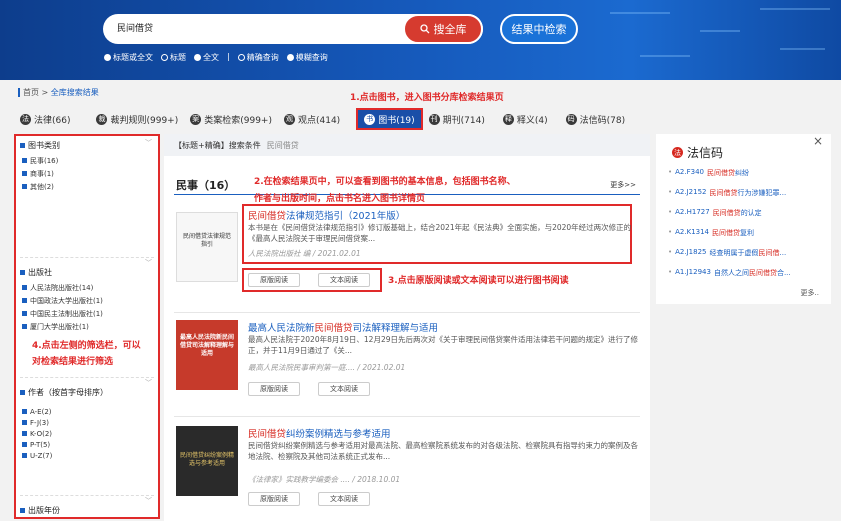  Describe the element at coordinates (87, 422) in the screenshot. I see `filter-item: F-J(3)` at that location.